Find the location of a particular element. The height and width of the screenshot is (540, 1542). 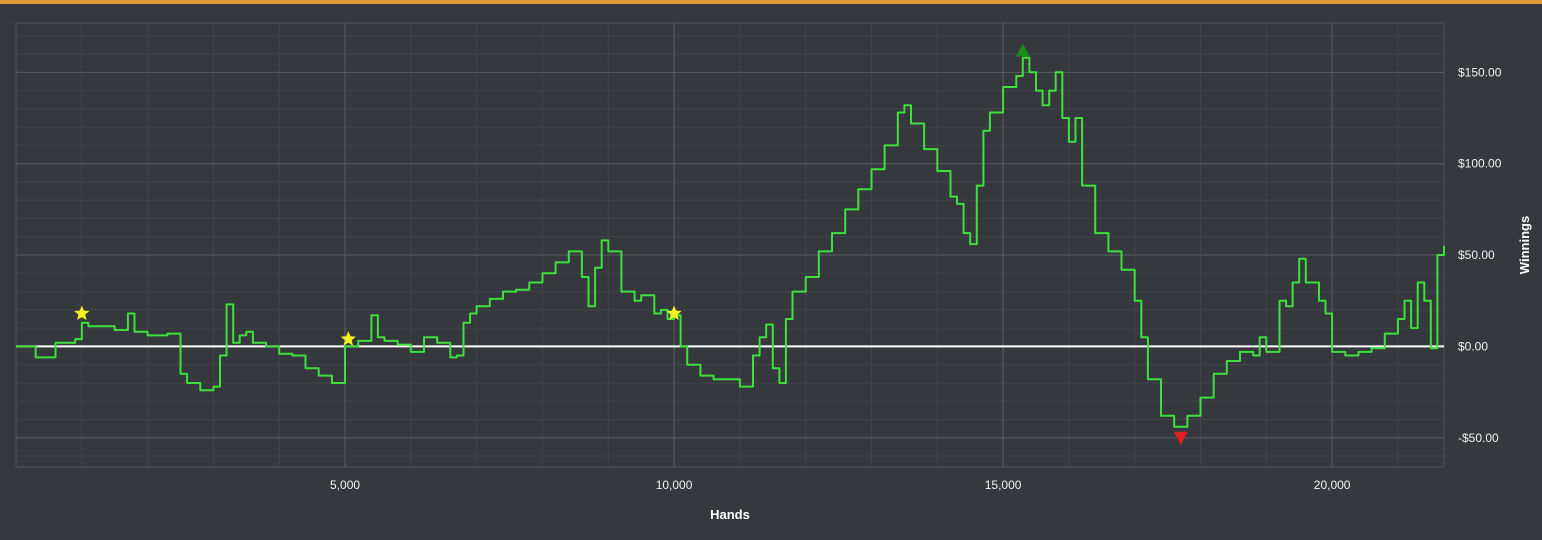

y-tick-label: $100.00 is located at coordinates (1480, 164).